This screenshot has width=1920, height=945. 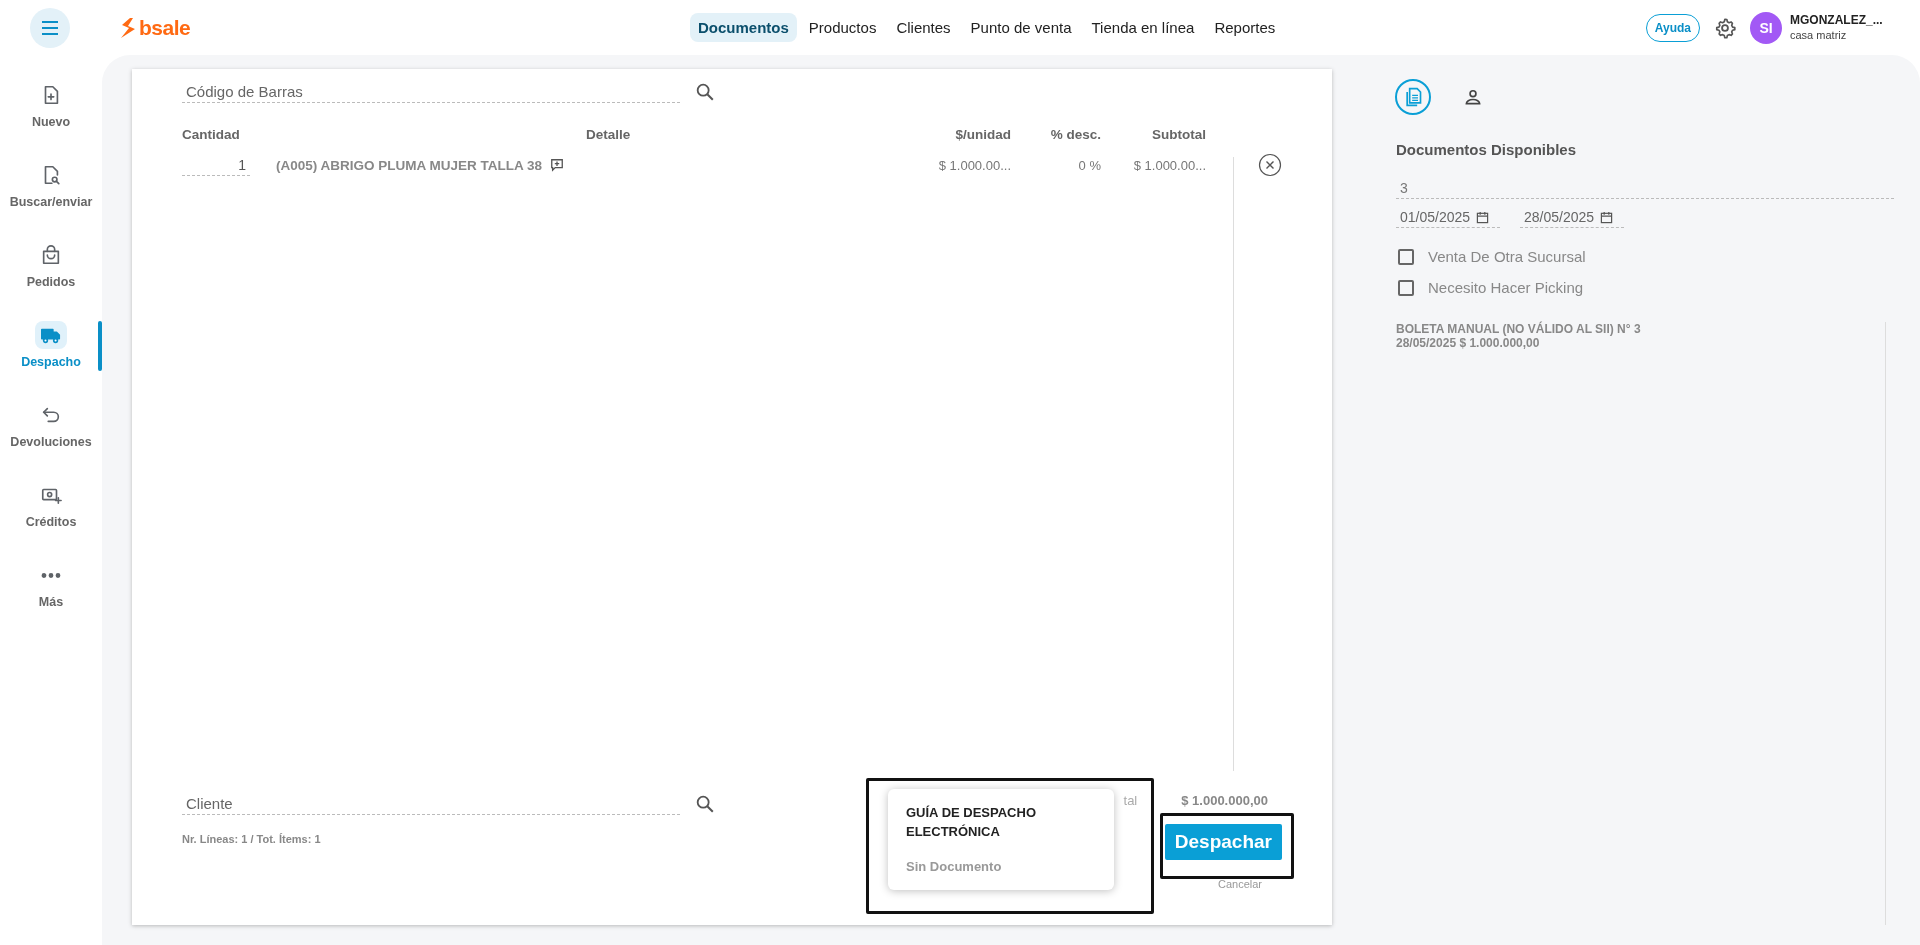 What do you see at coordinates (1572, 217) in the screenshot?
I see `date-to-field: 28/05/2025` at bounding box center [1572, 217].